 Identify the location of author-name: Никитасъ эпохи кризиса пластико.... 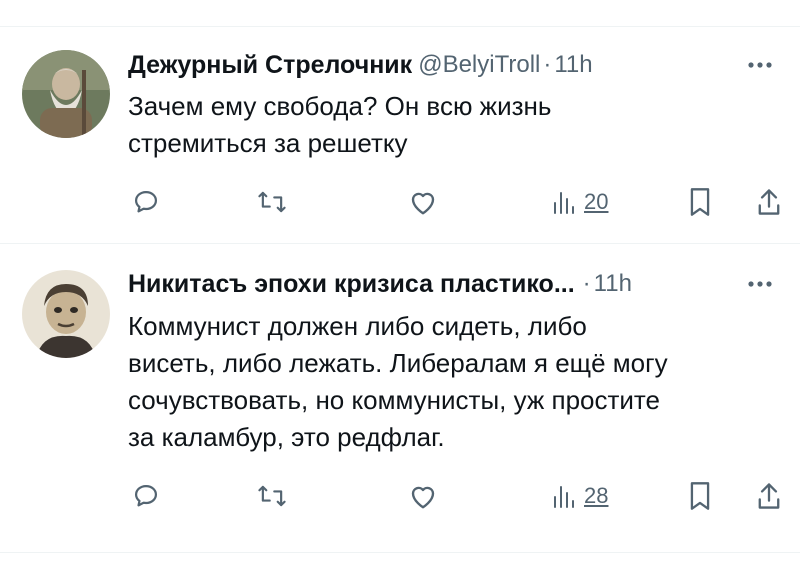
(351, 284).